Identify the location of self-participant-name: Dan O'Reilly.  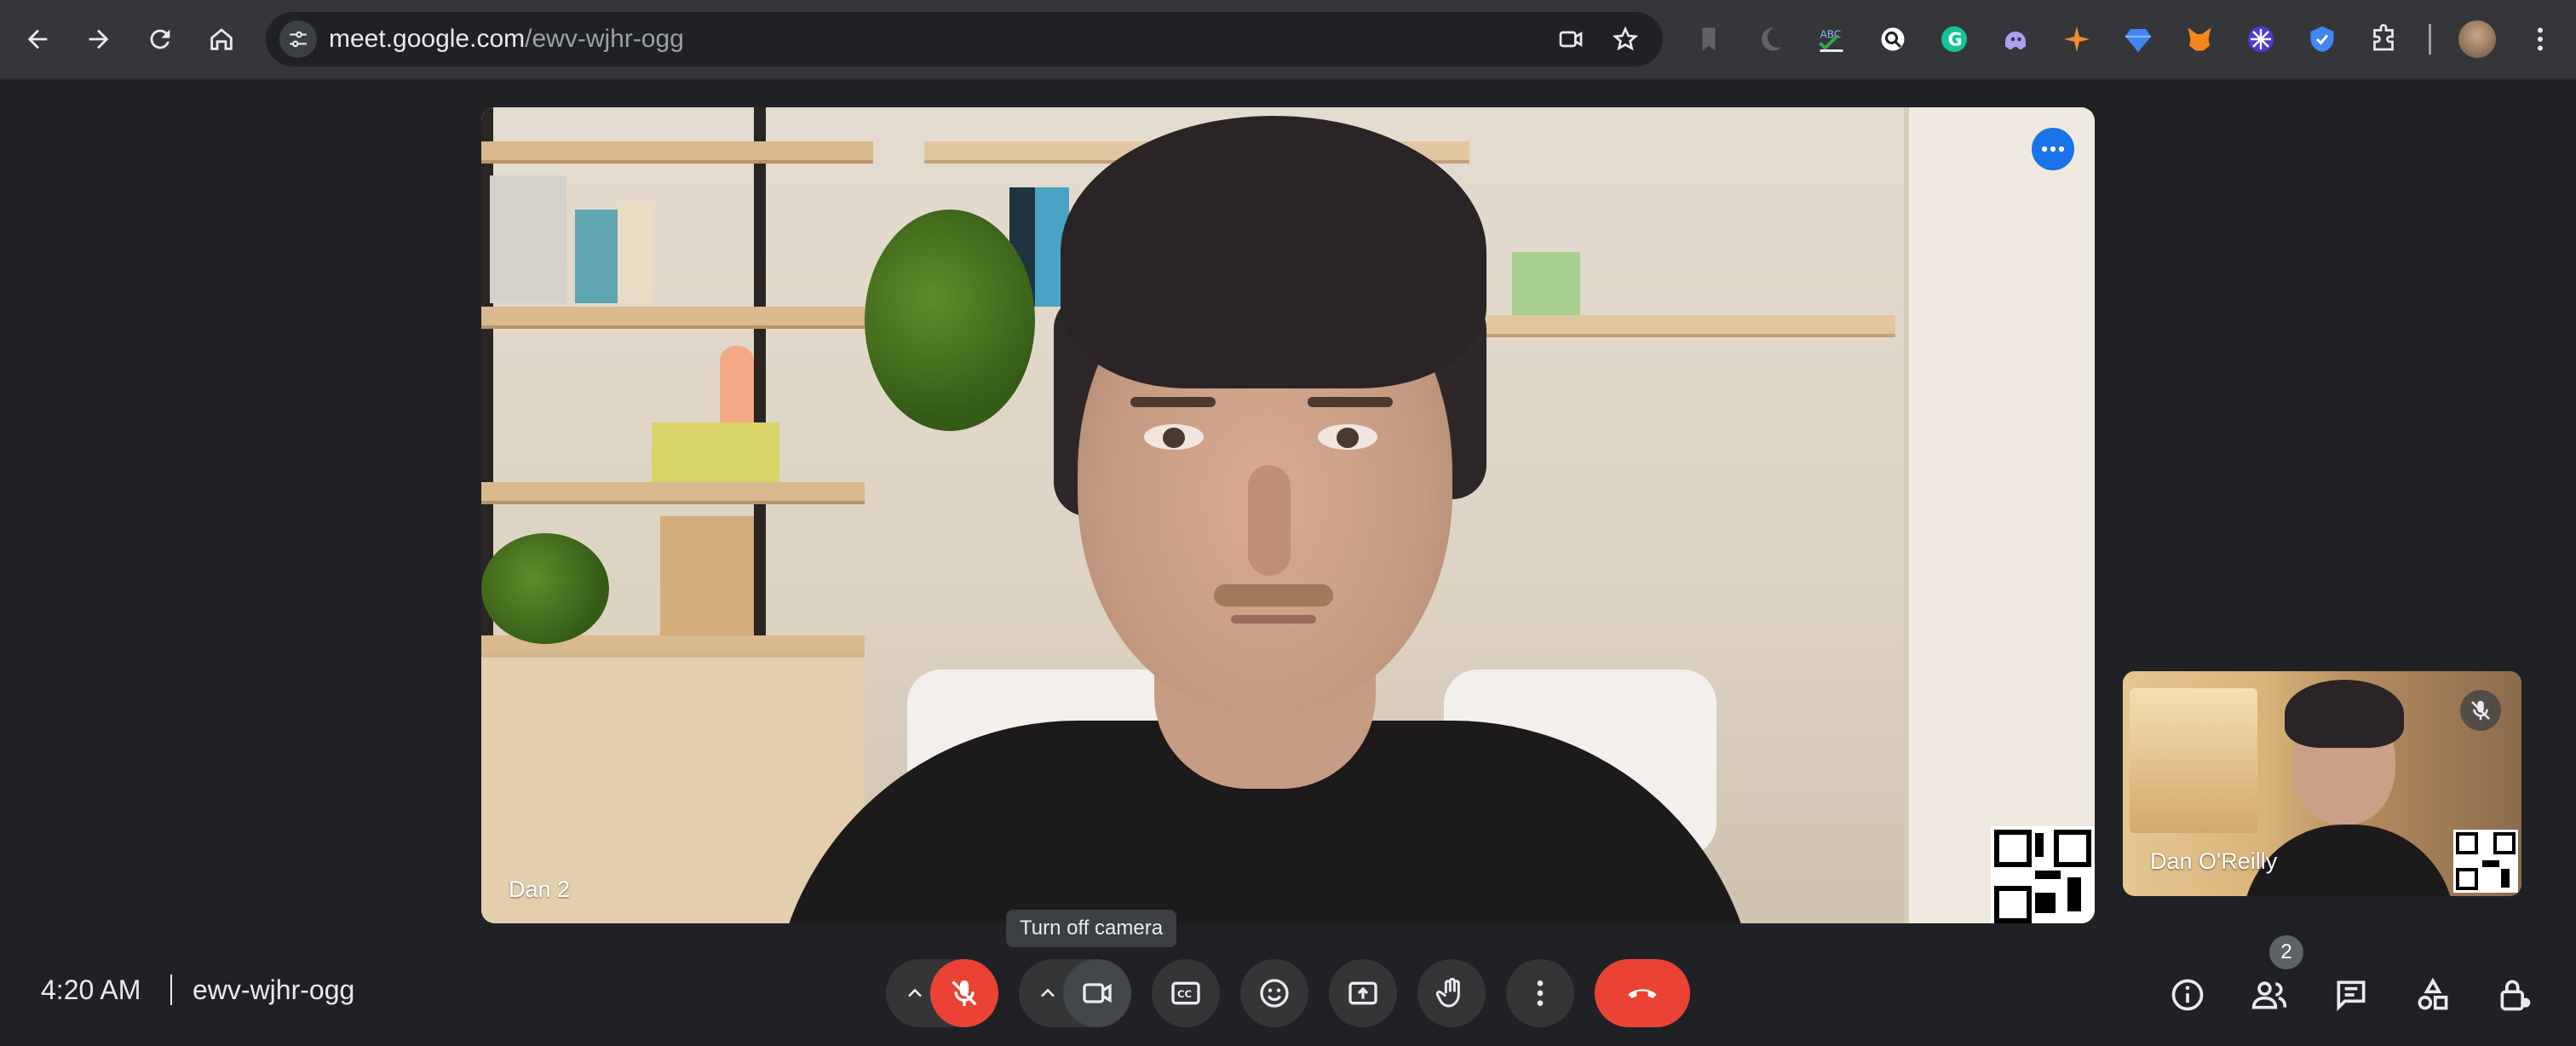
(2214, 861).